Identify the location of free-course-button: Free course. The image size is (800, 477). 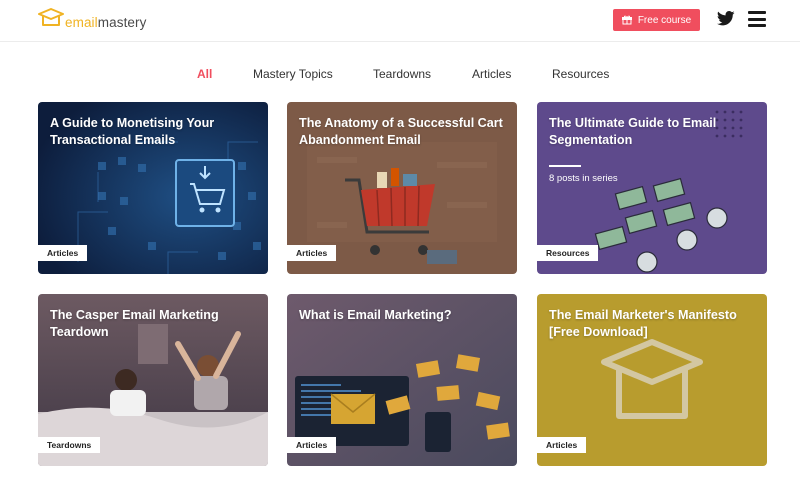
(656, 20).